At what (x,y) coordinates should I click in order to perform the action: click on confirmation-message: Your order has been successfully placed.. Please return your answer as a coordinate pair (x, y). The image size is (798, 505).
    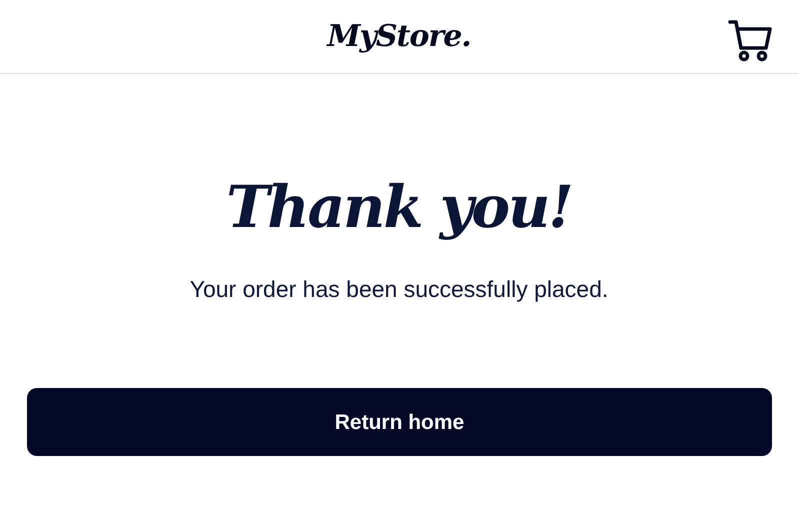
    Looking at the image, I should click on (399, 289).